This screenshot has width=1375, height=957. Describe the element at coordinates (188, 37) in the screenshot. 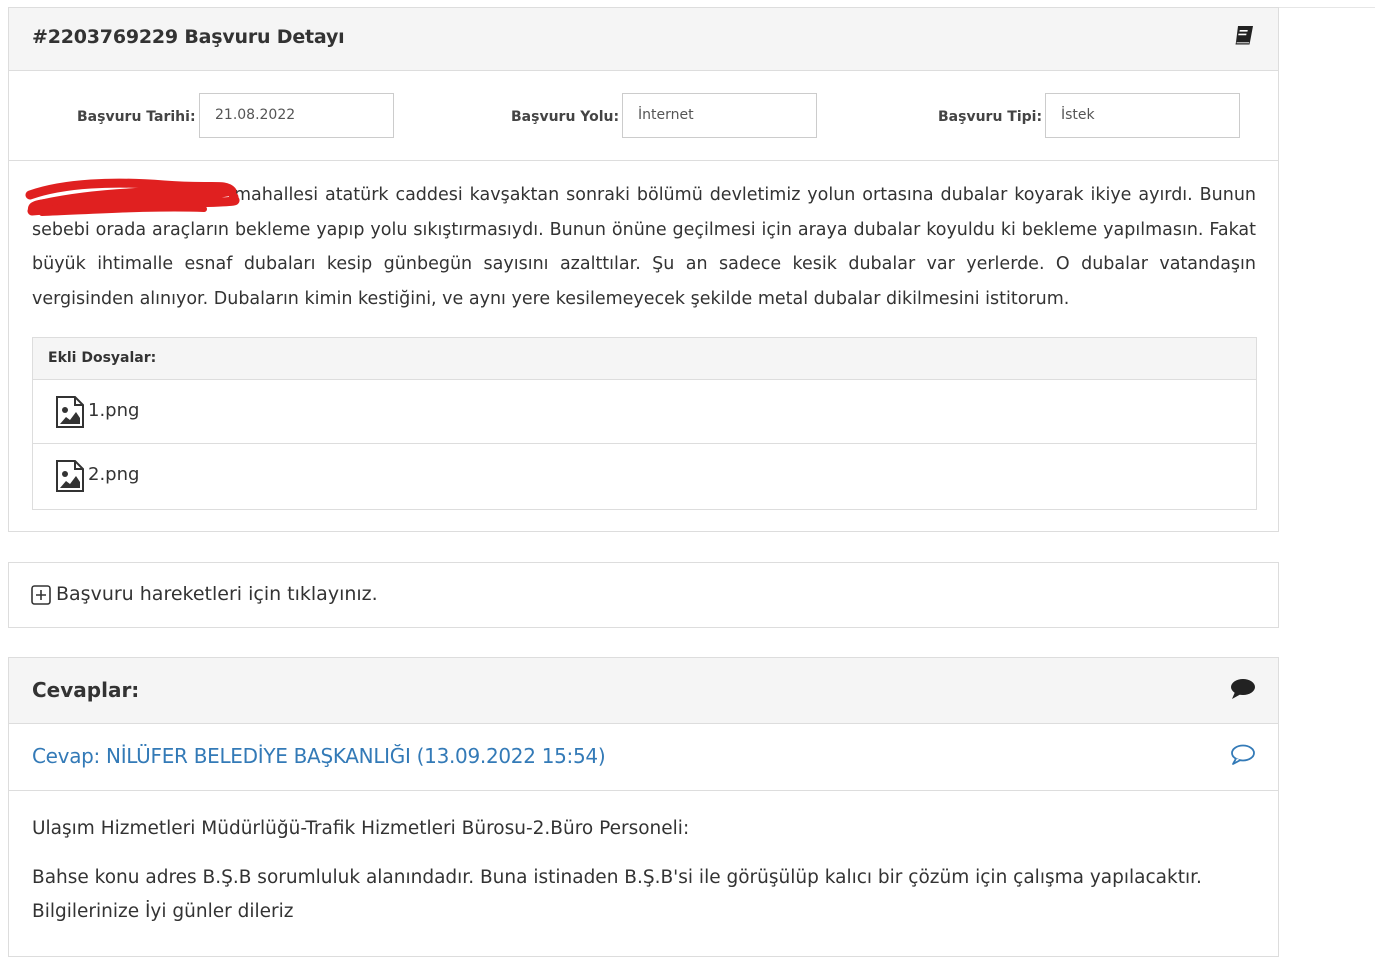

I see `page-title: #2203769229 Başvuru Detayı` at that location.